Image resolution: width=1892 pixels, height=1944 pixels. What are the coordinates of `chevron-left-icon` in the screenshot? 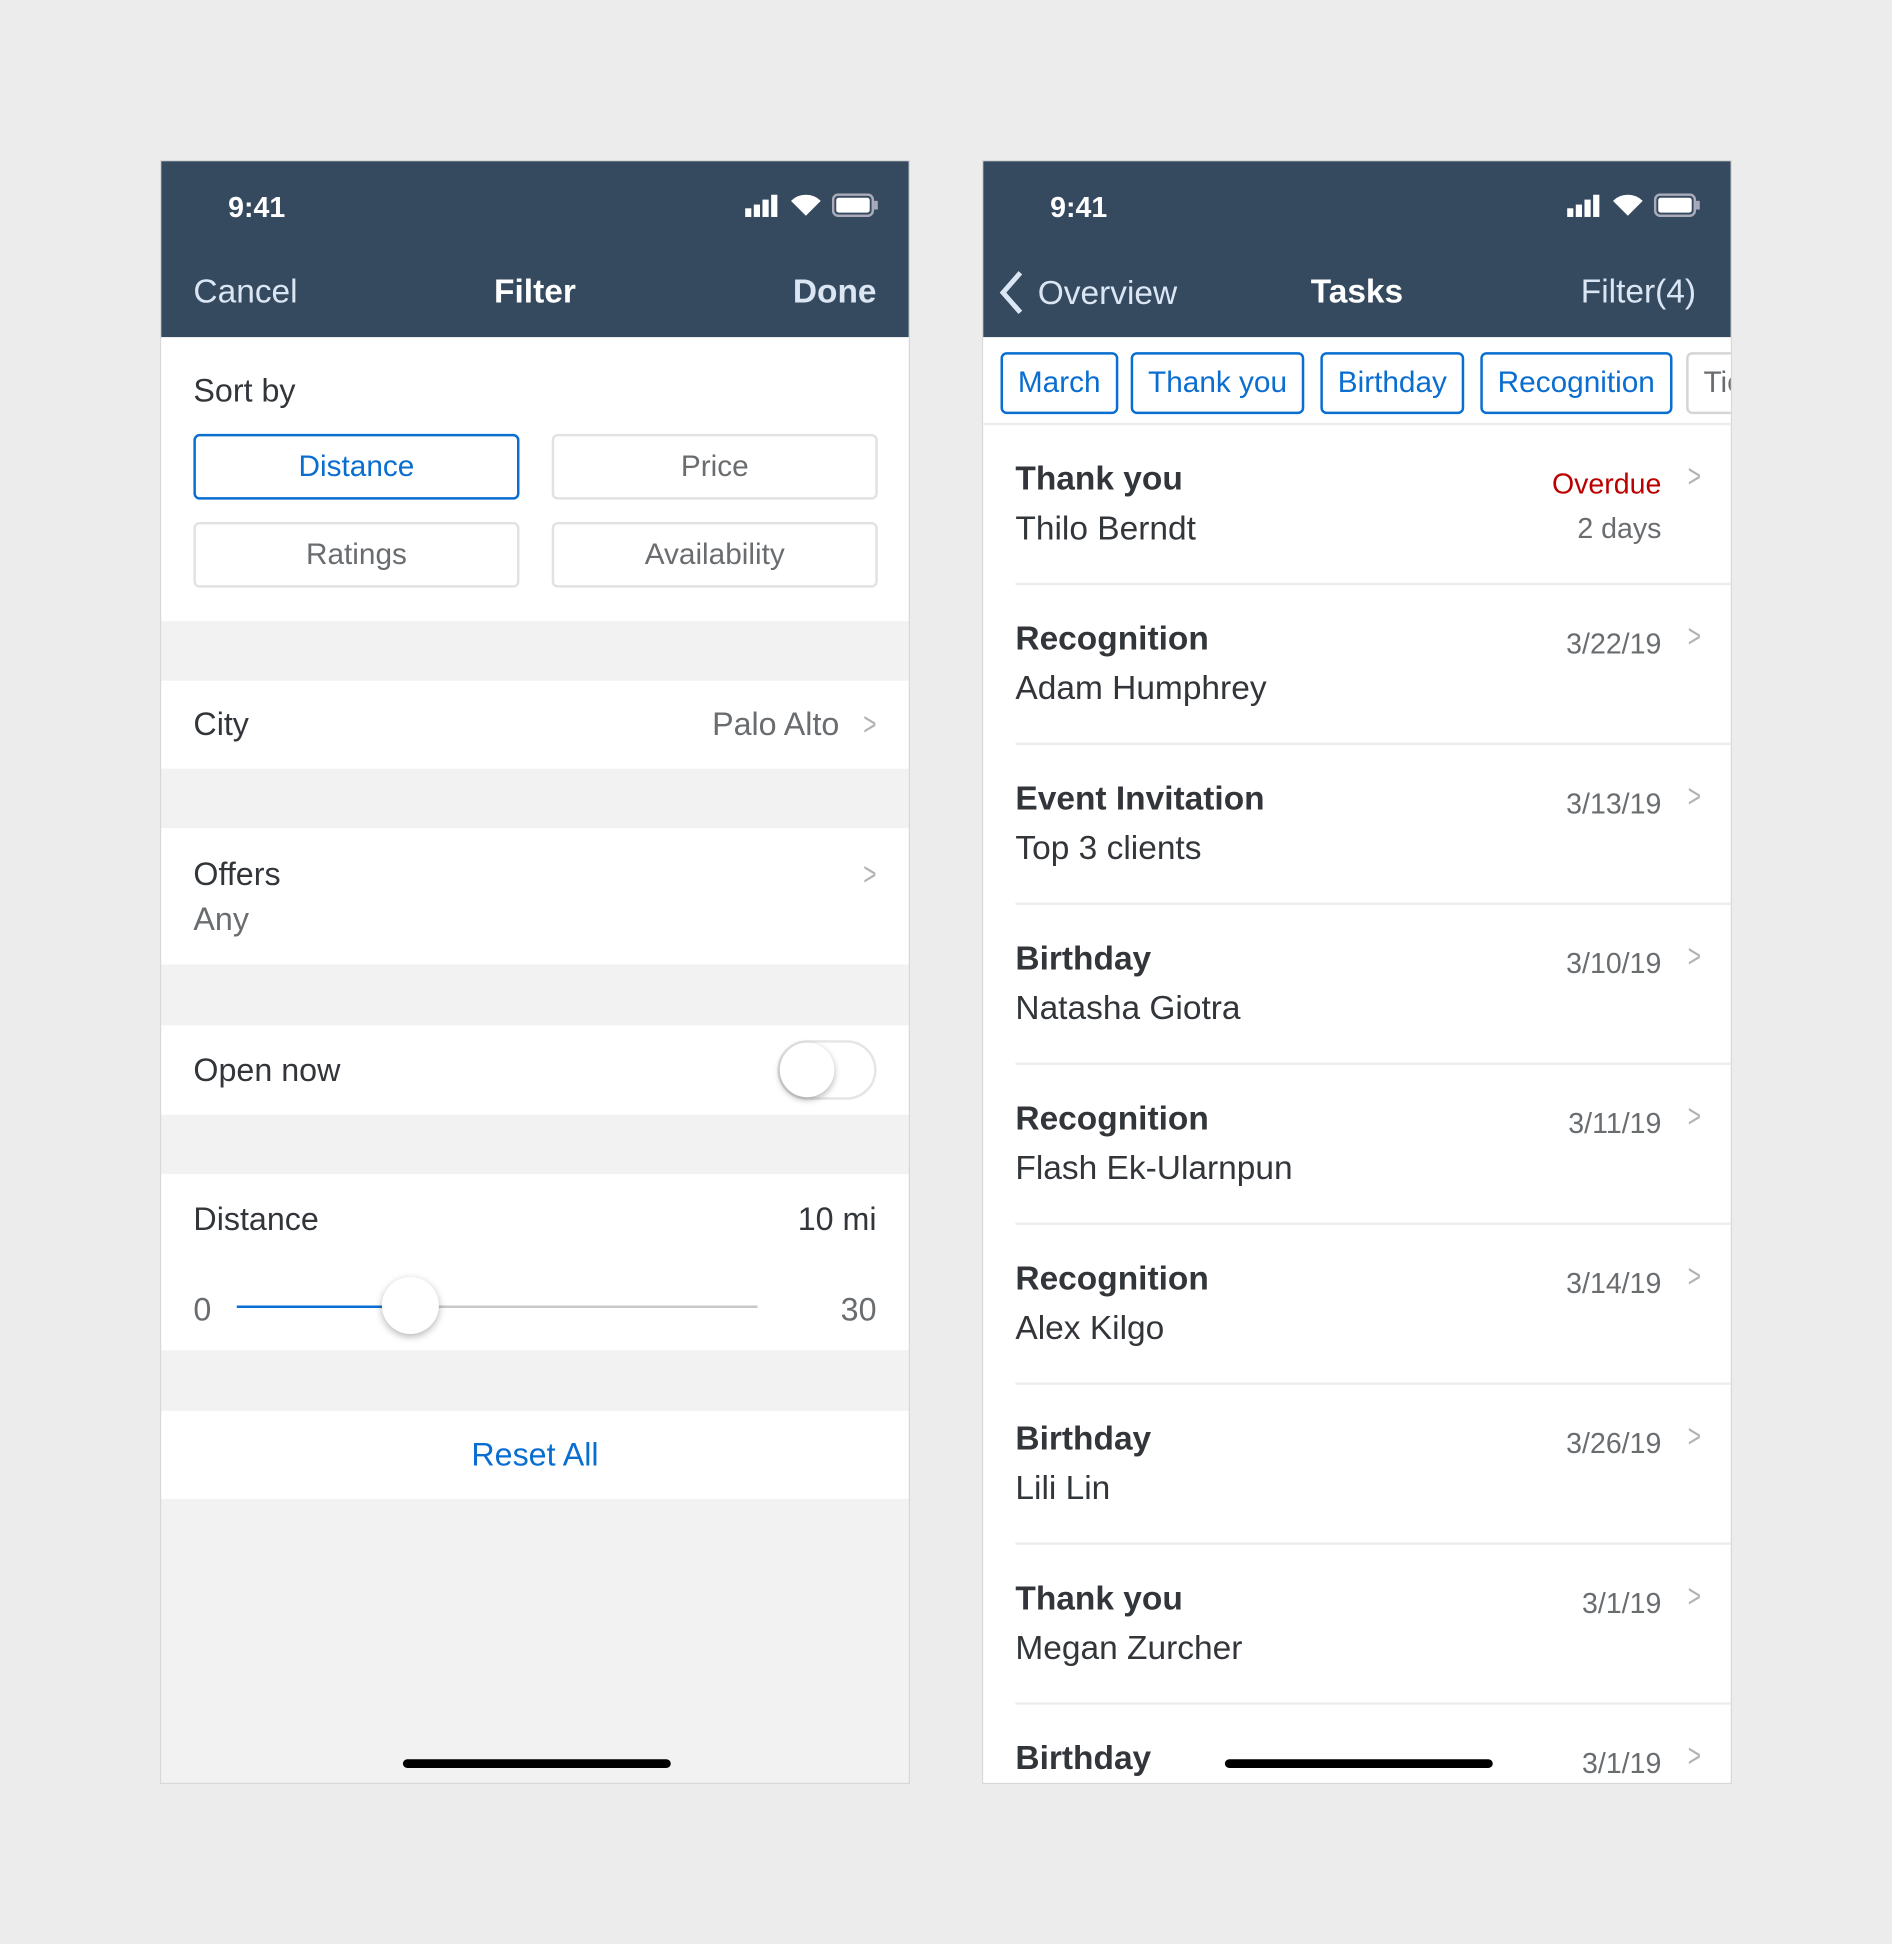 It's located at (1011, 293).